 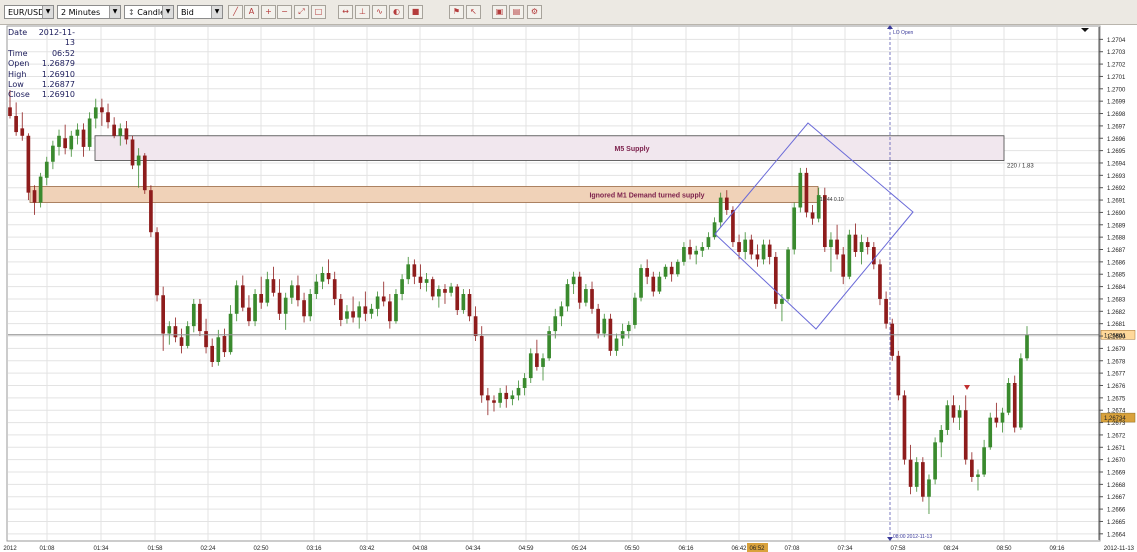 What do you see at coordinates (631, 149) in the screenshot?
I see `m5-supply-label: M5 Supply` at bounding box center [631, 149].